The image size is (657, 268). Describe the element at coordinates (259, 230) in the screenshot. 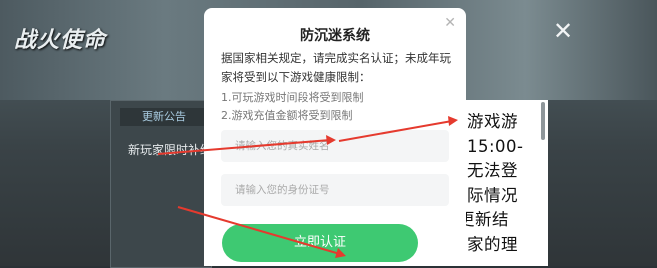

I see `arrow-to-verify-button` at that location.